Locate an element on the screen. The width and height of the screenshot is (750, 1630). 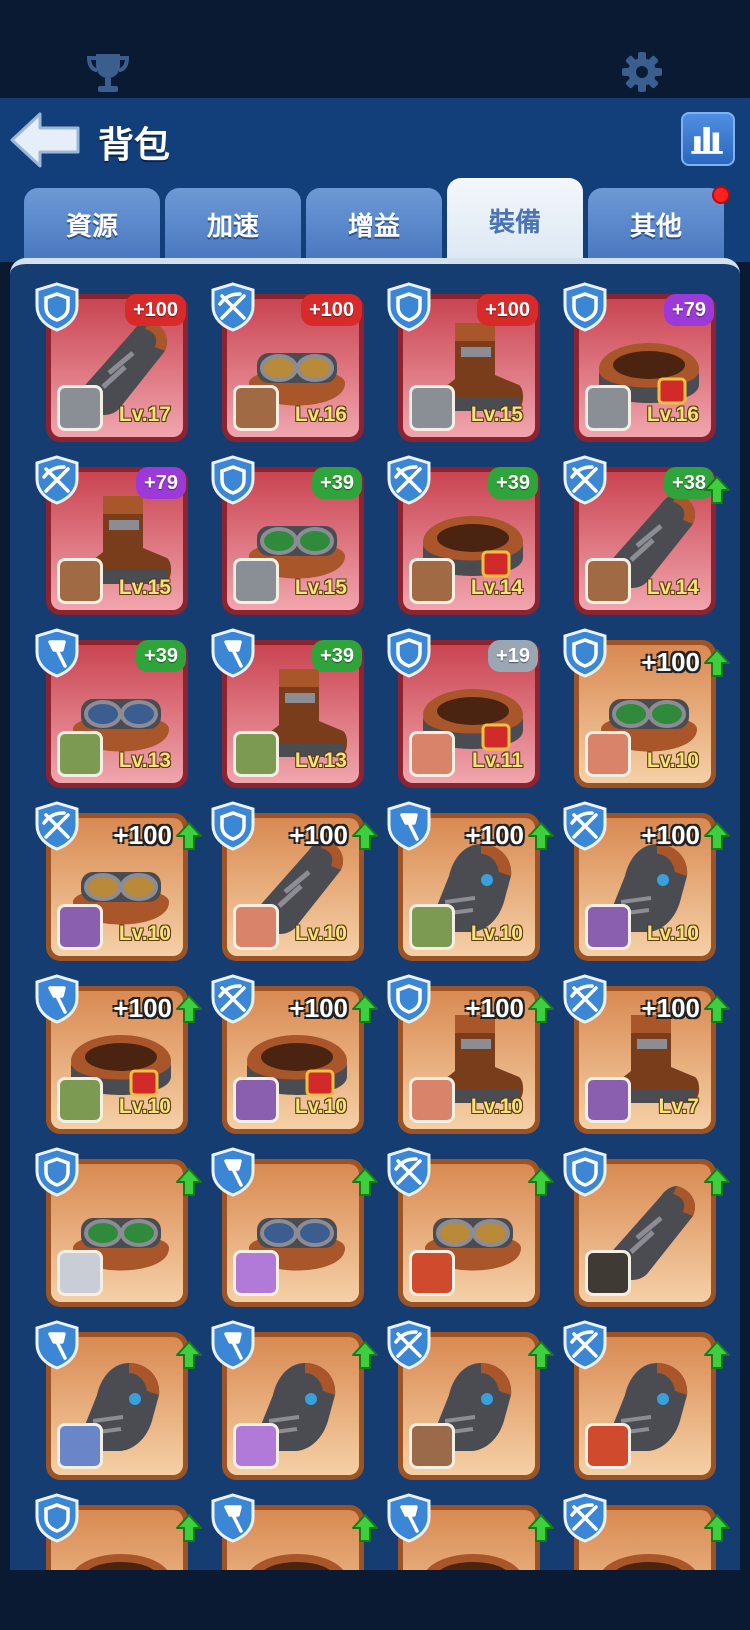
equipment-card: Lv.14 +38 is located at coordinates (646, 535).